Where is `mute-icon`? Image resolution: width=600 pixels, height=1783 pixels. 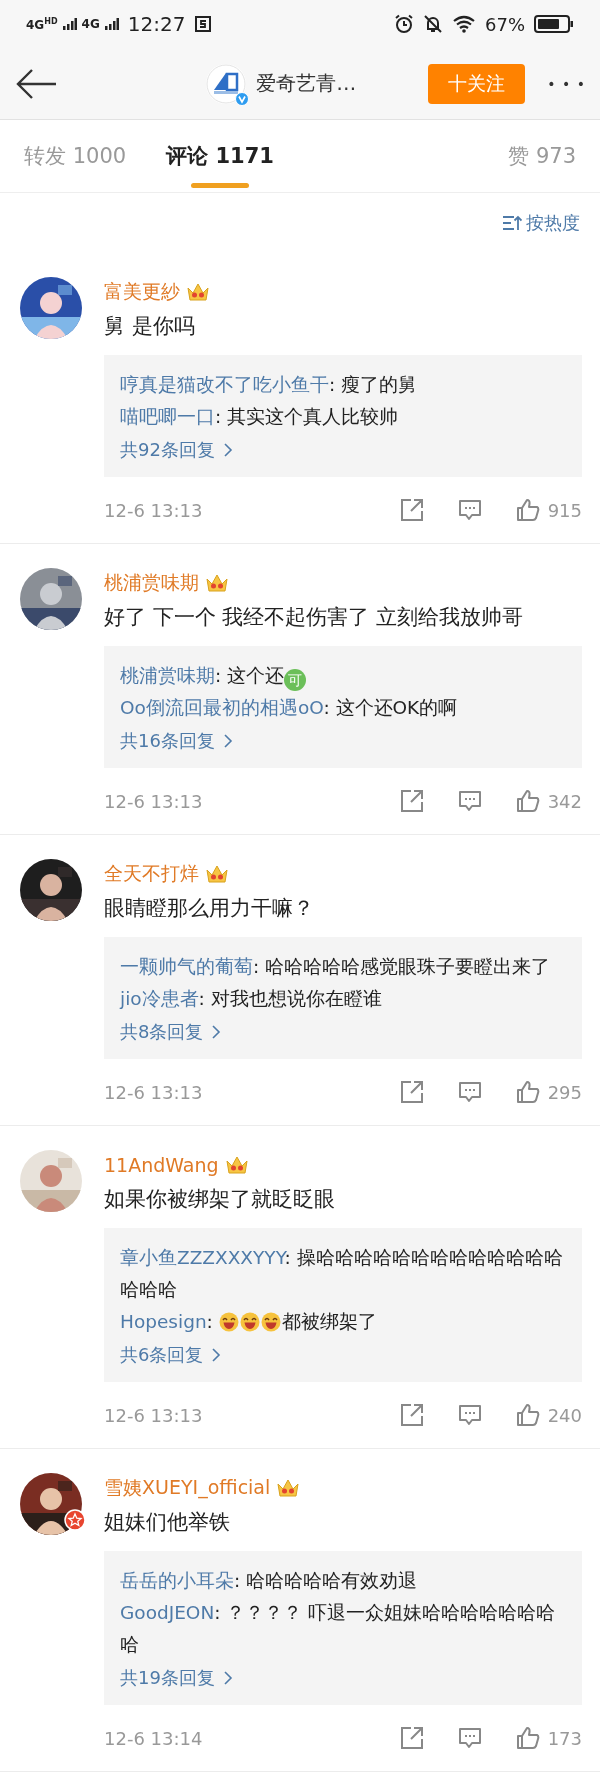
mute-icon is located at coordinates (433, 24).